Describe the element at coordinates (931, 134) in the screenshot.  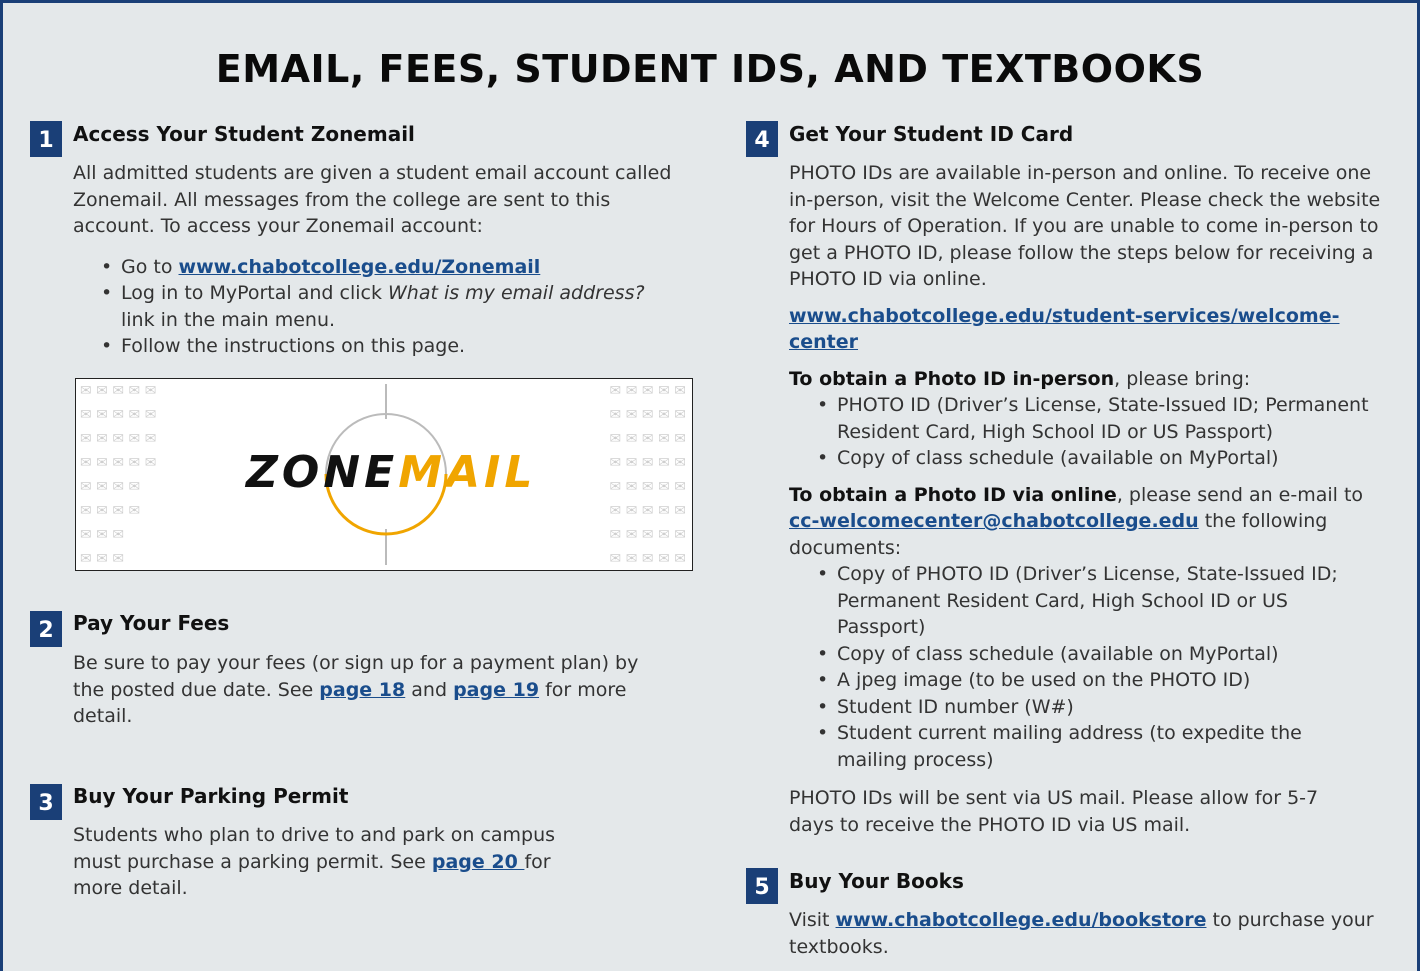
I see `section-heading-student-id: Get Your Student ID Card` at that location.